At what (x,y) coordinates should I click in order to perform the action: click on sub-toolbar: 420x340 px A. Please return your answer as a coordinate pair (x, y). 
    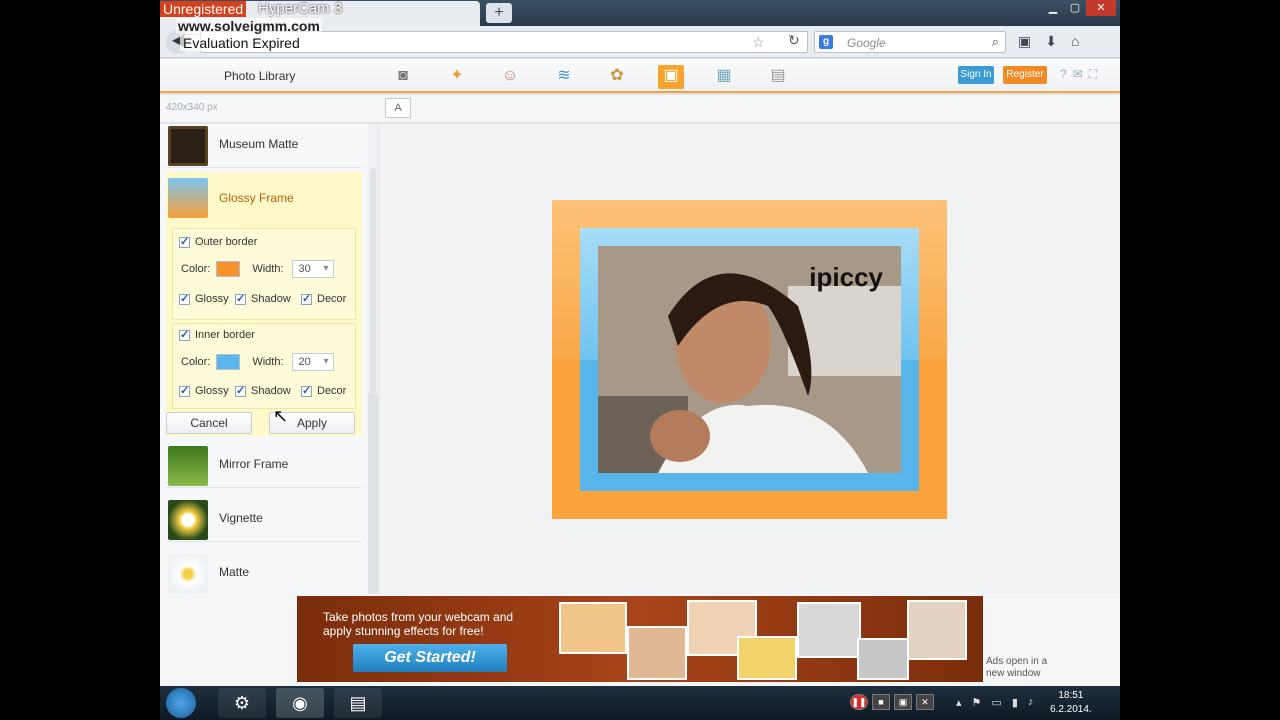
    Looking at the image, I should click on (640, 109).